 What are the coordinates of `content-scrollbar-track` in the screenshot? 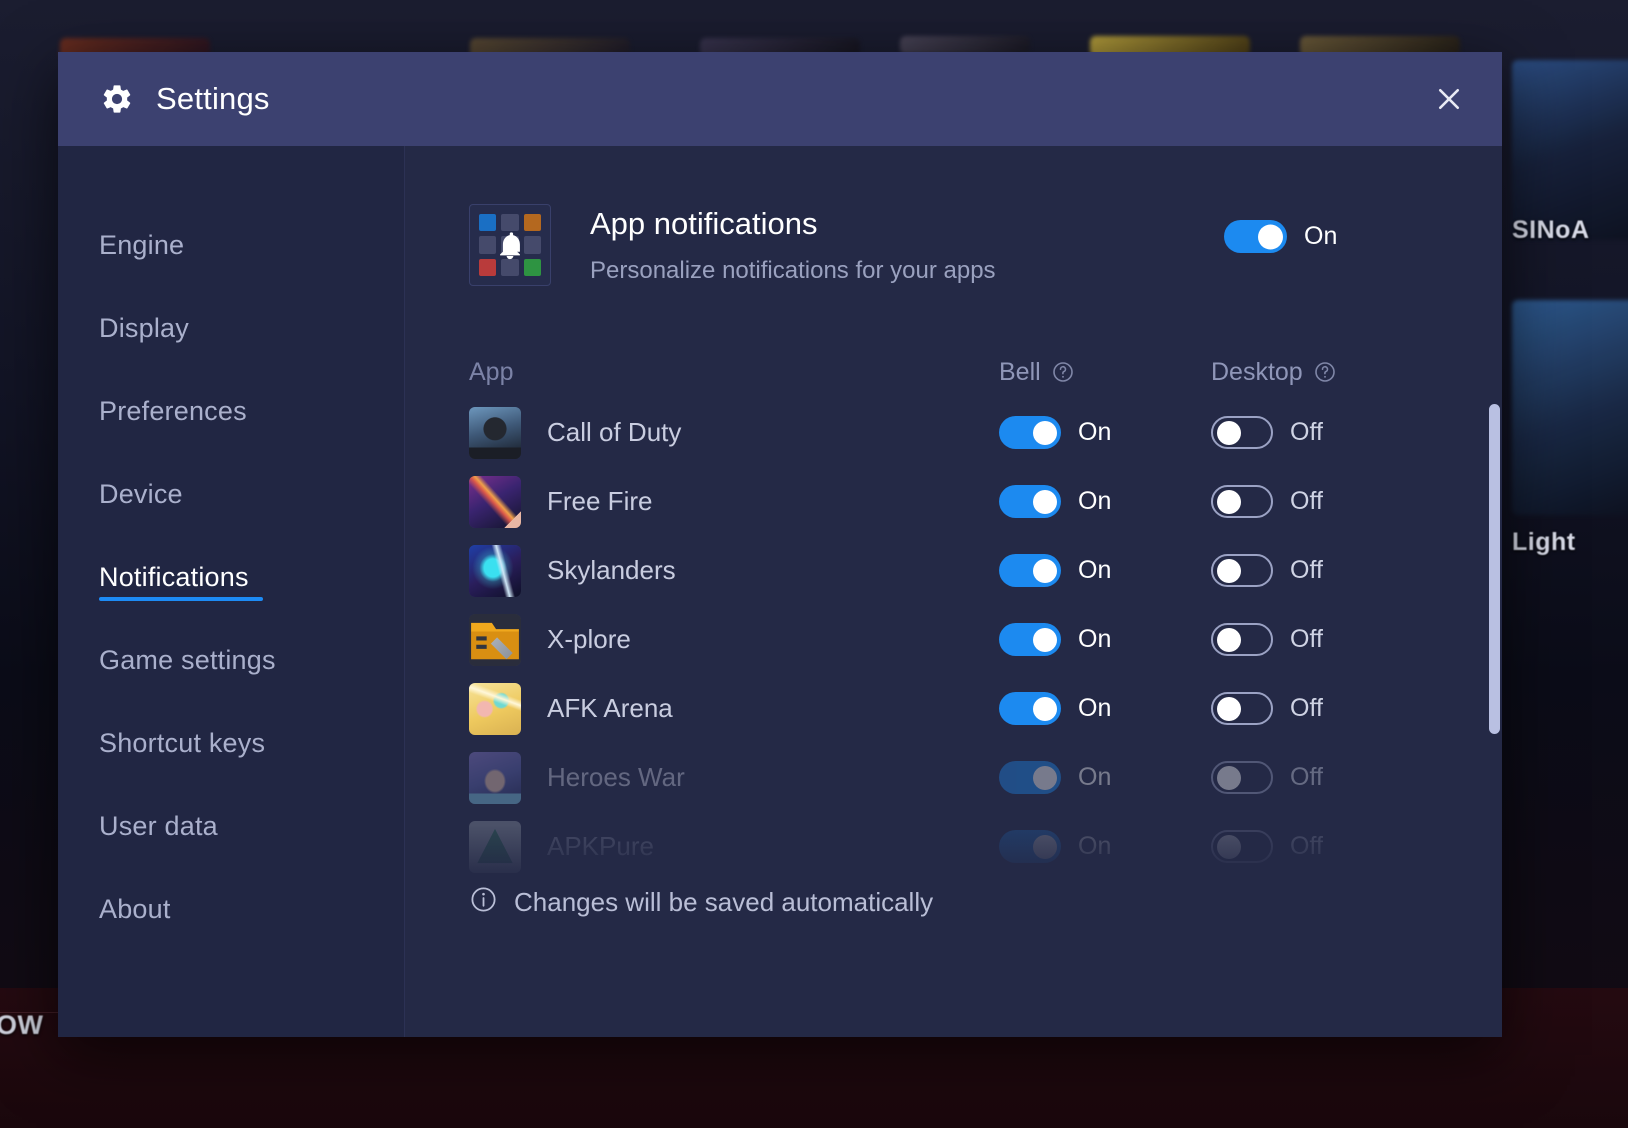 It's located at (1495, 714).